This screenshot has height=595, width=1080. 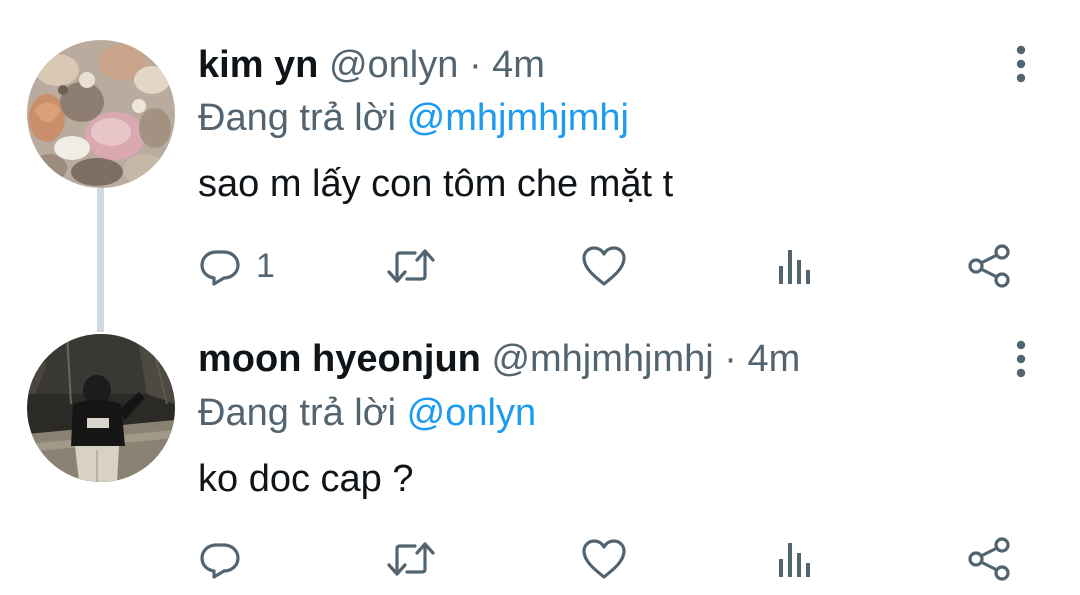 What do you see at coordinates (436, 184) in the screenshot?
I see `tweet-text: sao m lấy con tôm che mặt t` at bounding box center [436, 184].